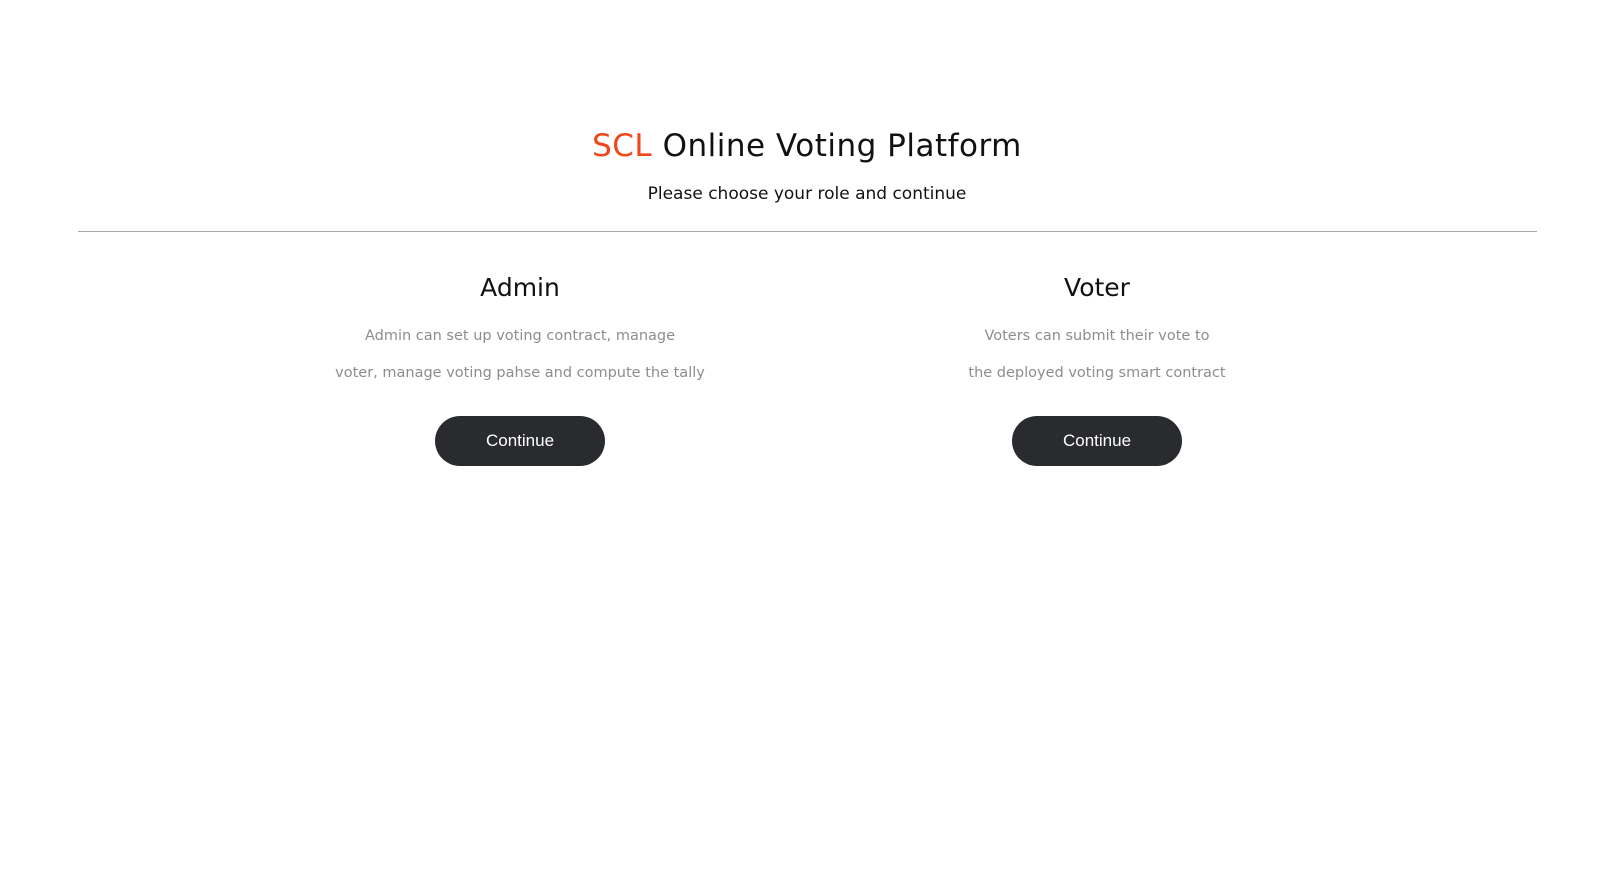 This screenshot has width=1614, height=873. I want to click on page-title: SCL Online Voting Platform, so click(807, 146).